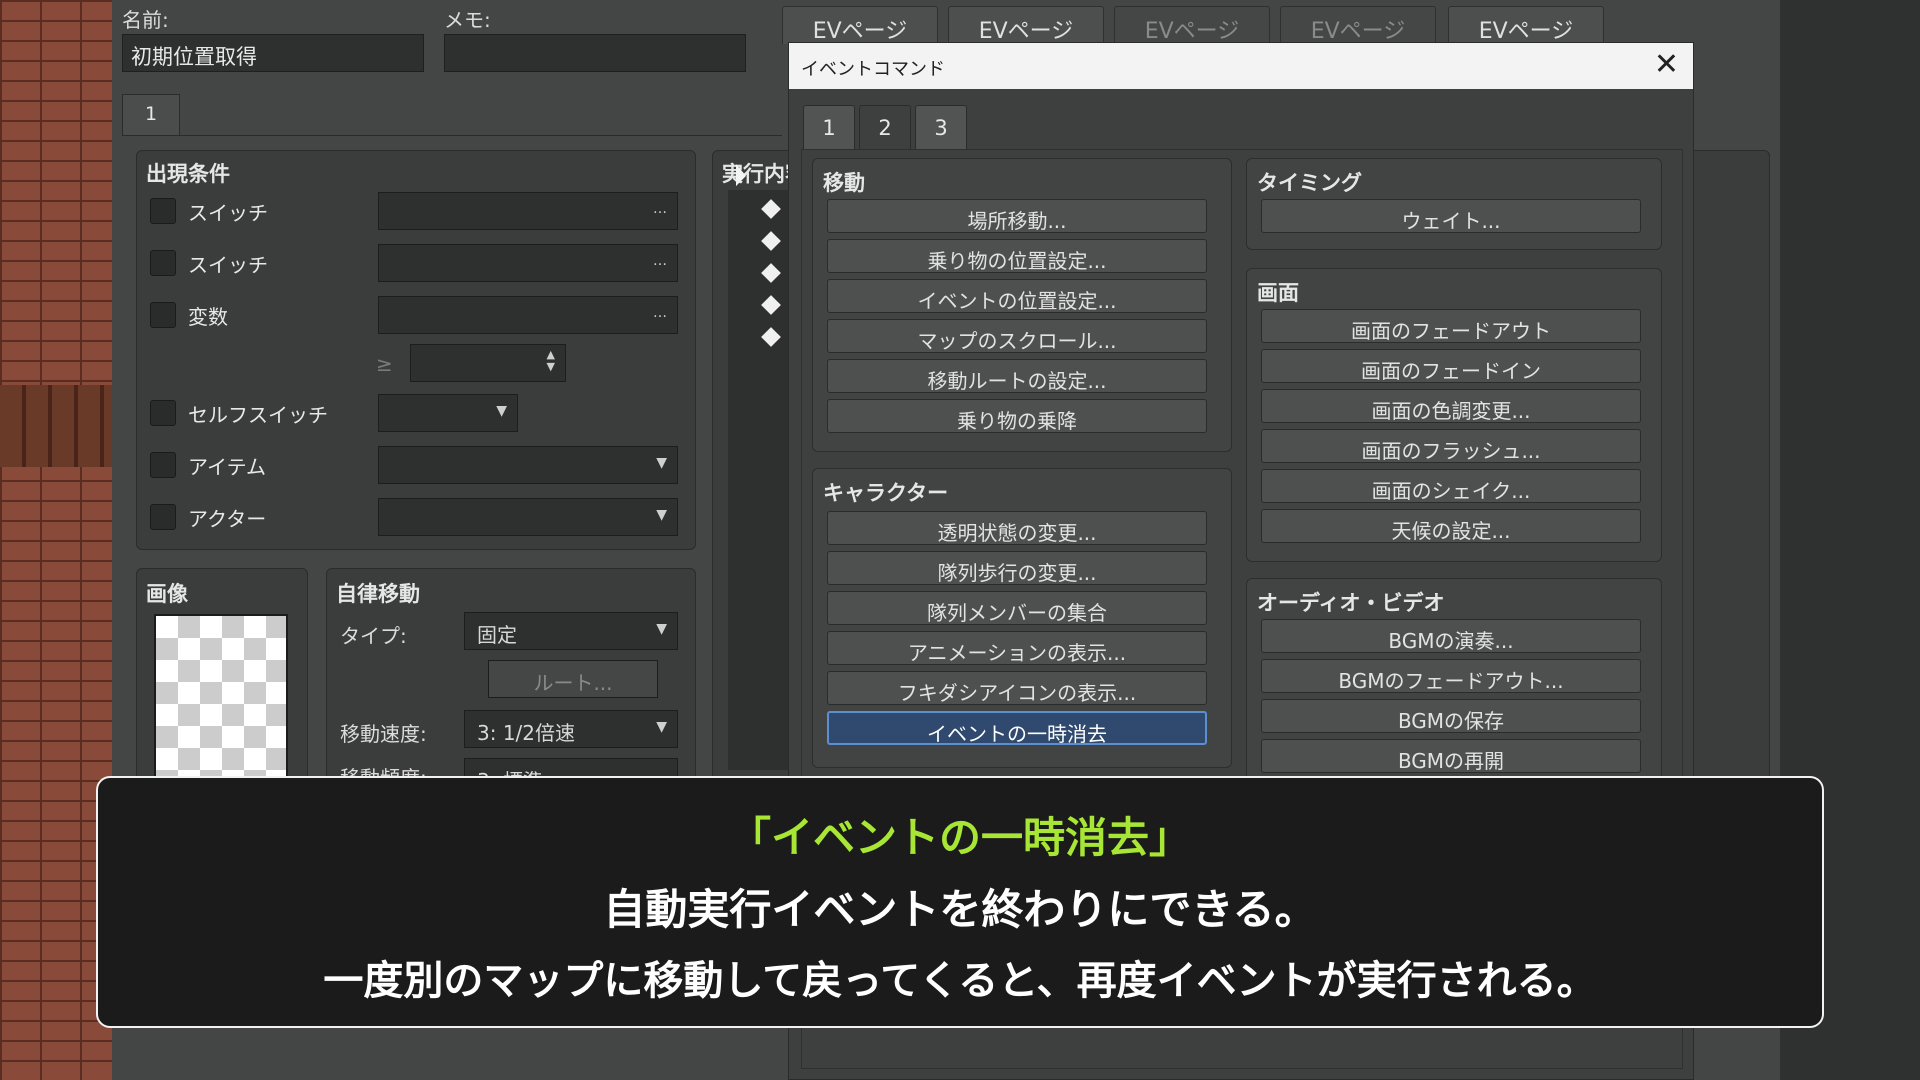 The width and height of the screenshot is (1920, 1080). I want to click on move-speed-label: 移動速度:, so click(383, 734).